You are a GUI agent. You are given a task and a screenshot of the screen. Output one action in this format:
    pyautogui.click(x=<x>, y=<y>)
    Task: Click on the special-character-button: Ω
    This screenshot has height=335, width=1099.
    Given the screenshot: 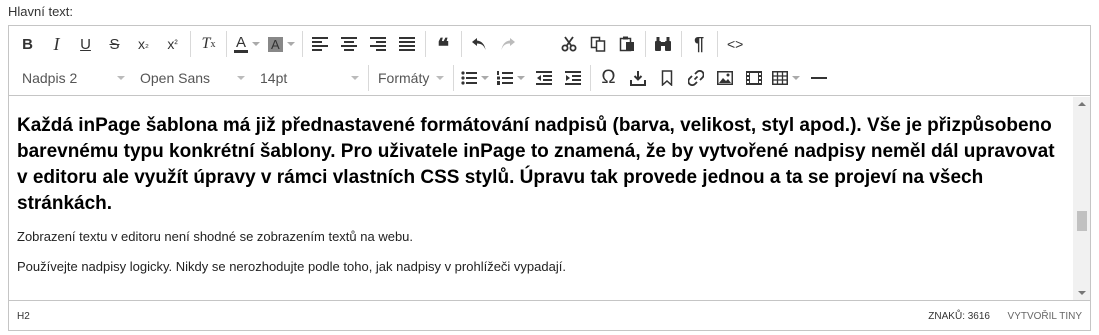 What is the action you would take?
    pyautogui.click(x=608, y=78)
    